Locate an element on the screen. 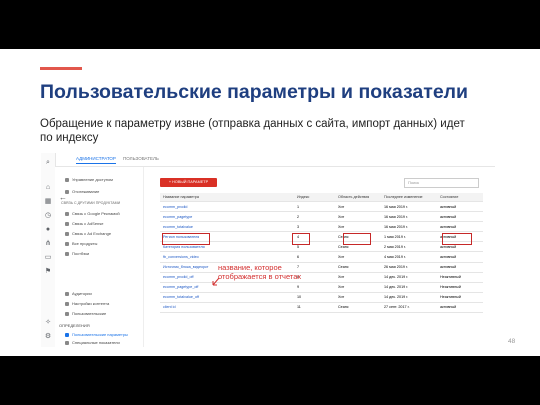  highlight-index is located at coordinates (301, 239).